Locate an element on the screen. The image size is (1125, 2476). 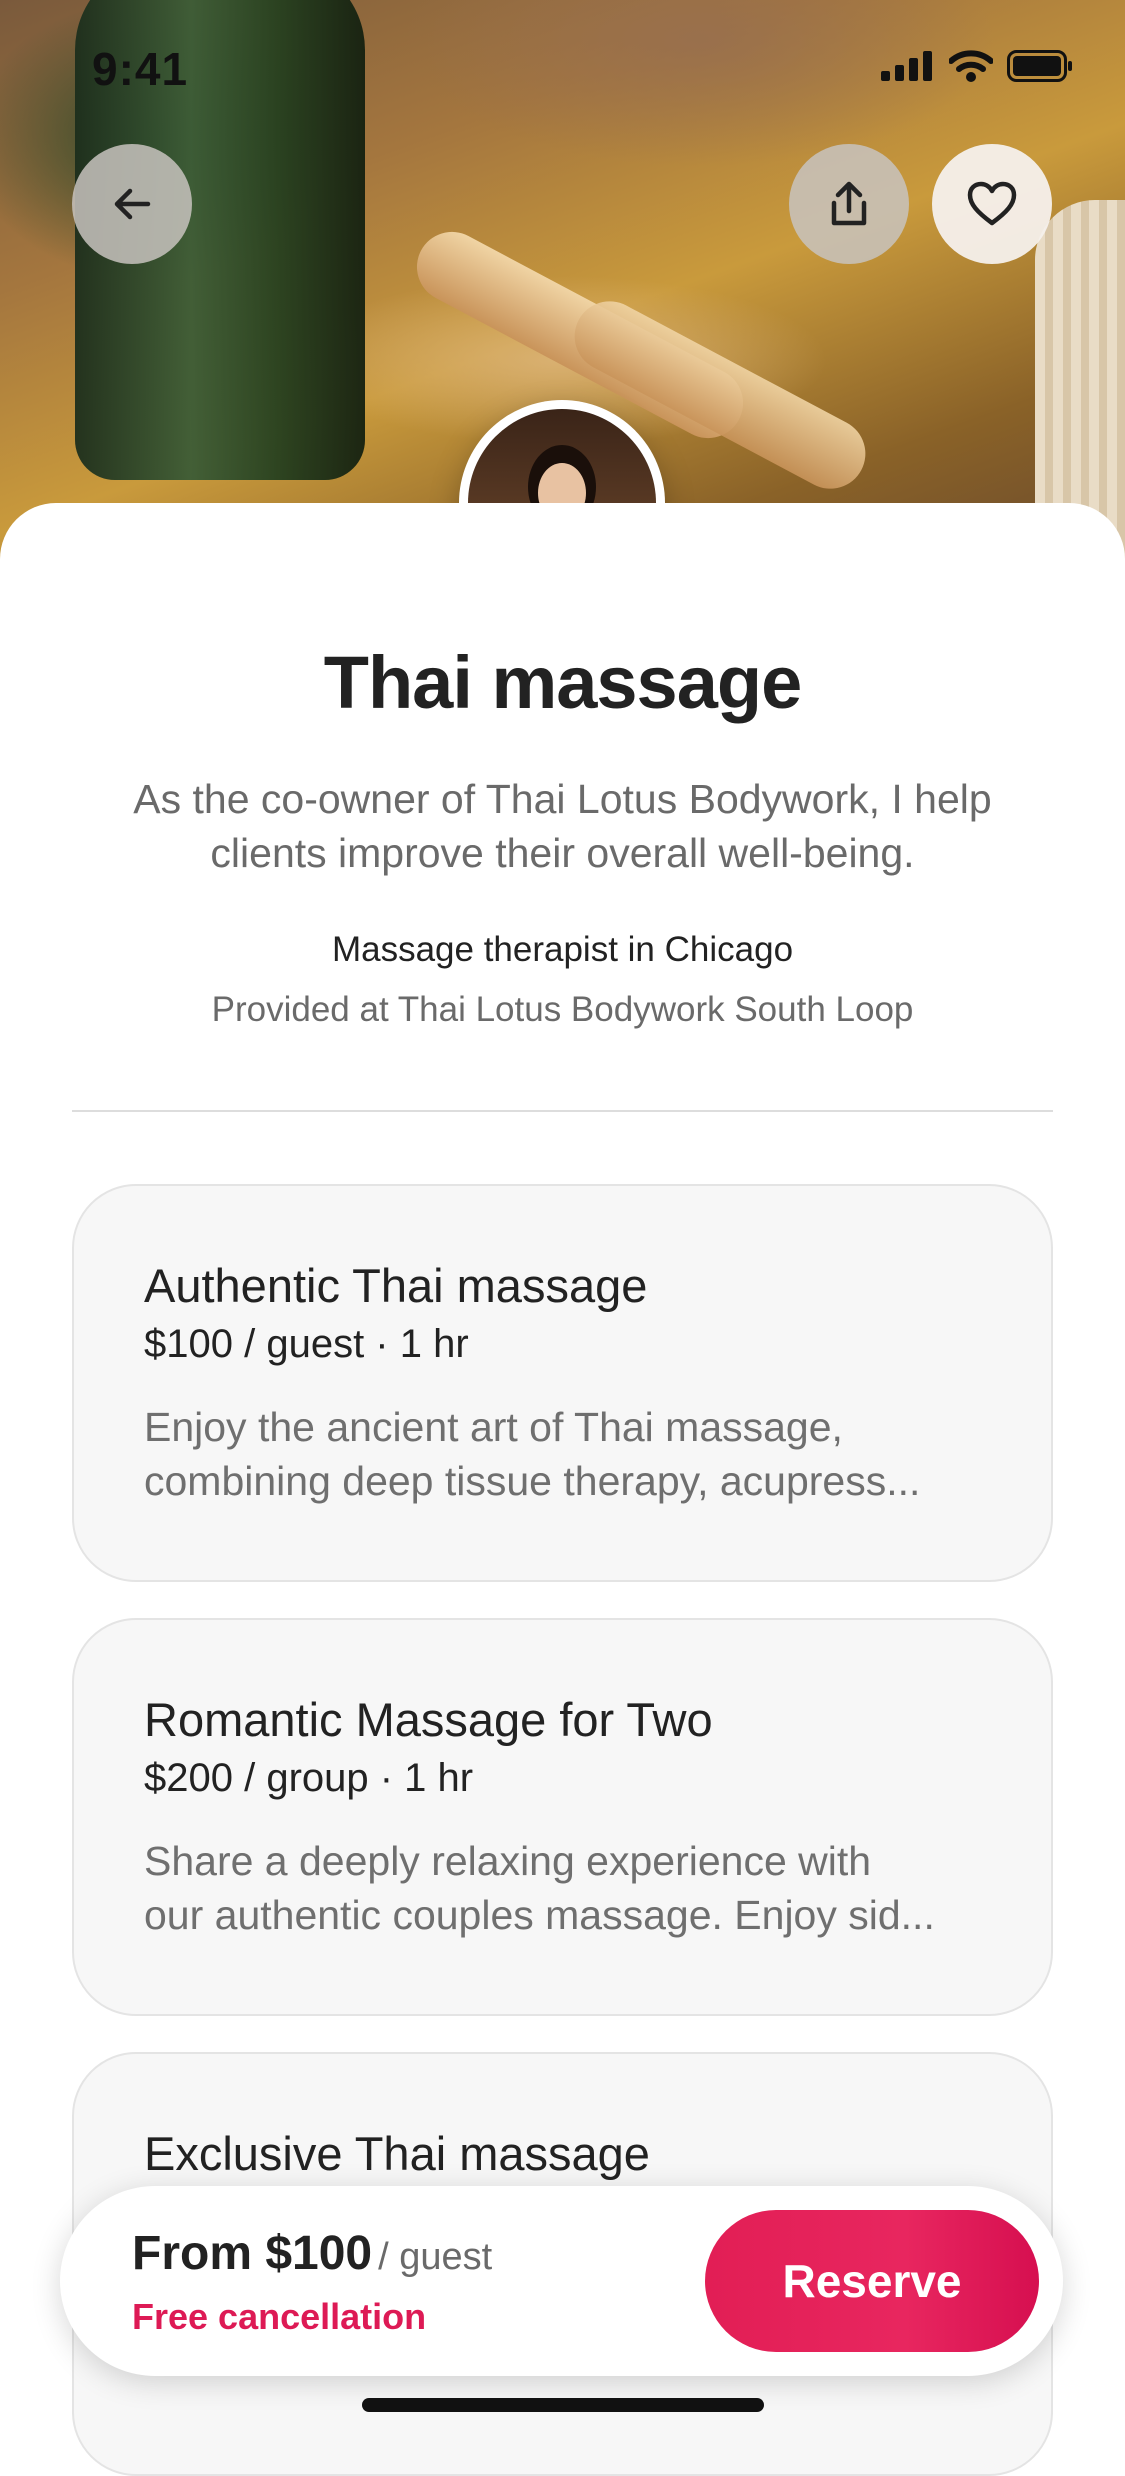
battery-icon is located at coordinates (1039, 66).